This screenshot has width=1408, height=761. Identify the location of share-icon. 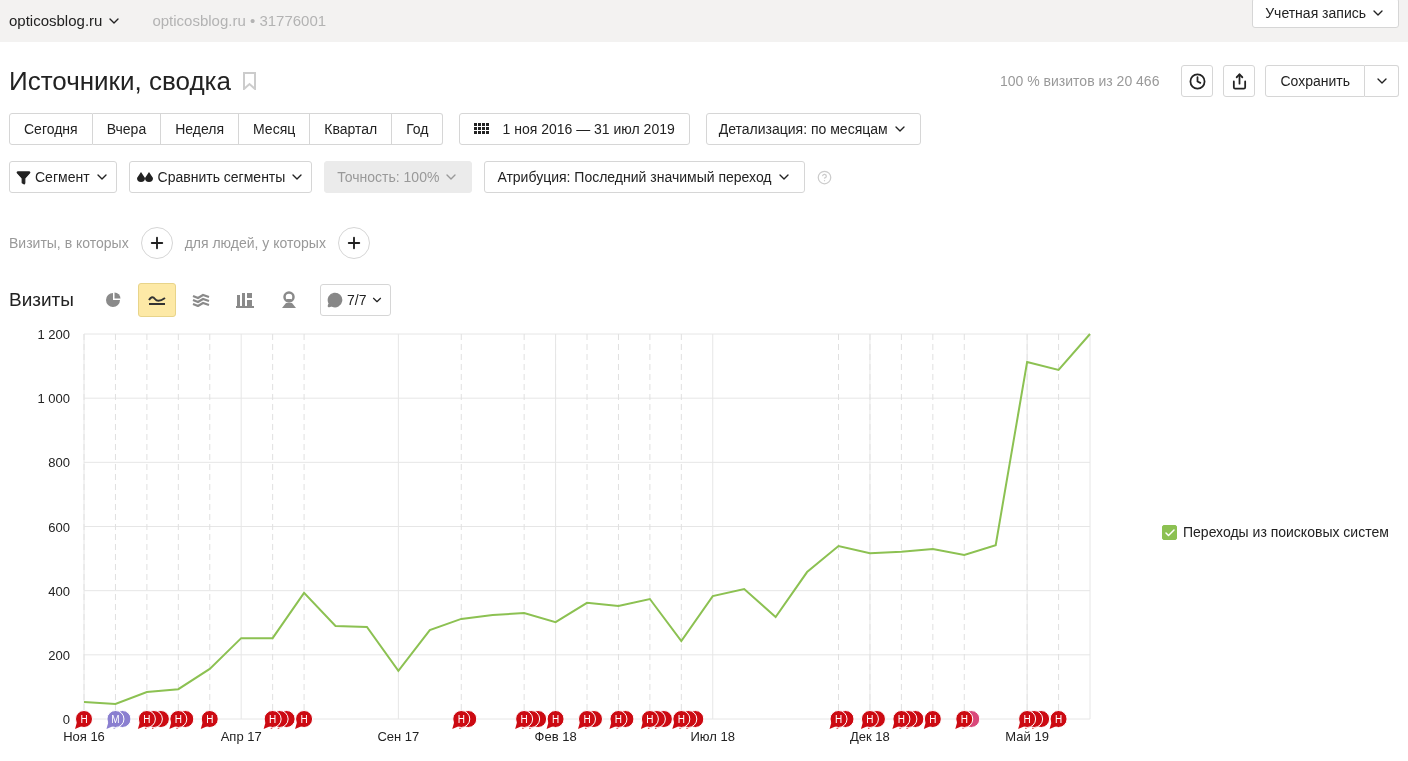
(1239, 81).